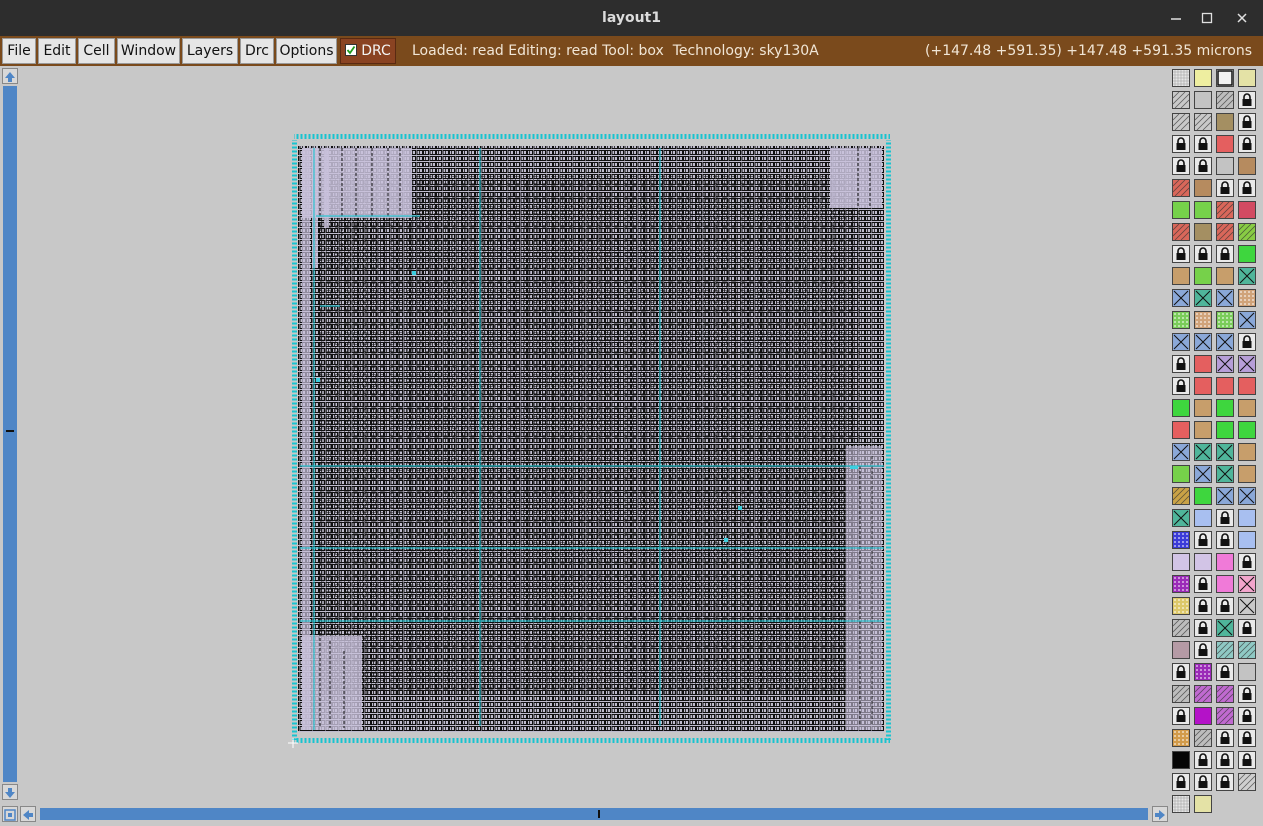 The width and height of the screenshot is (1263, 826). I want to click on layer-swatch-orange-dots, so click(1181, 738).